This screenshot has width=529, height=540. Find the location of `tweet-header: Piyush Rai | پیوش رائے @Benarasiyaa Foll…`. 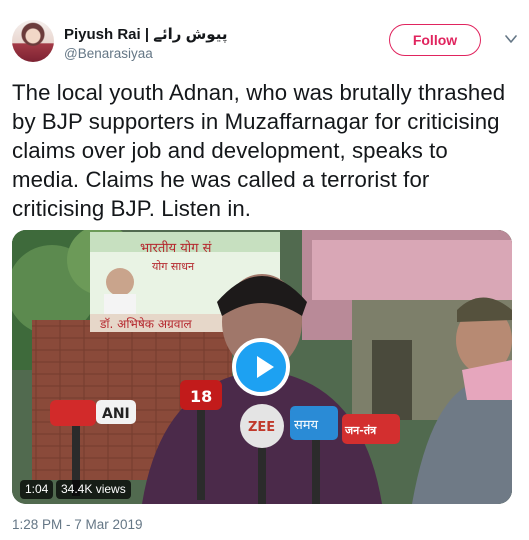

tweet-header: Piyush Rai | پیوش رائے @Benarasiyaa Foll… is located at coordinates (264, 40).